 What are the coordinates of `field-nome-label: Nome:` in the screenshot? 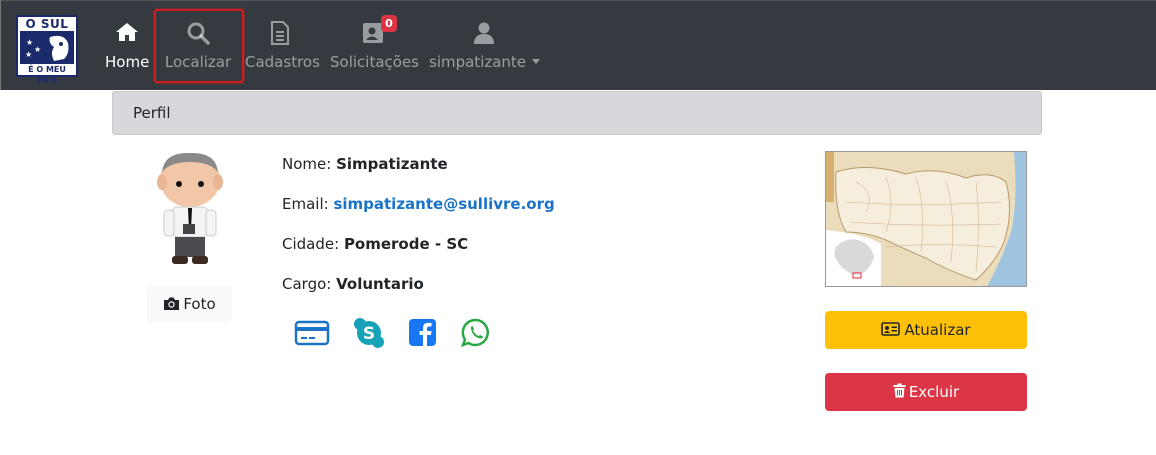 It's located at (309, 164).